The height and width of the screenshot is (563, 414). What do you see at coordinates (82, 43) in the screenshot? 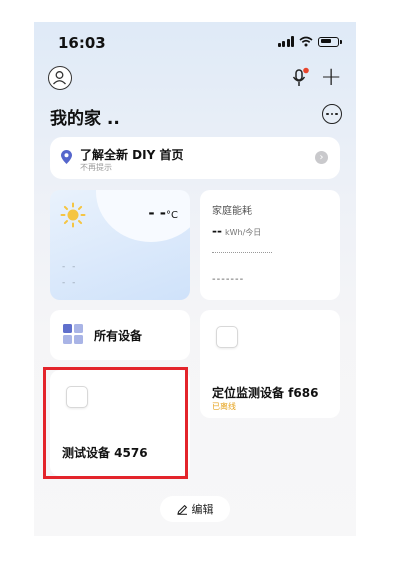
I see `status-time: 16:03` at bounding box center [82, 43].